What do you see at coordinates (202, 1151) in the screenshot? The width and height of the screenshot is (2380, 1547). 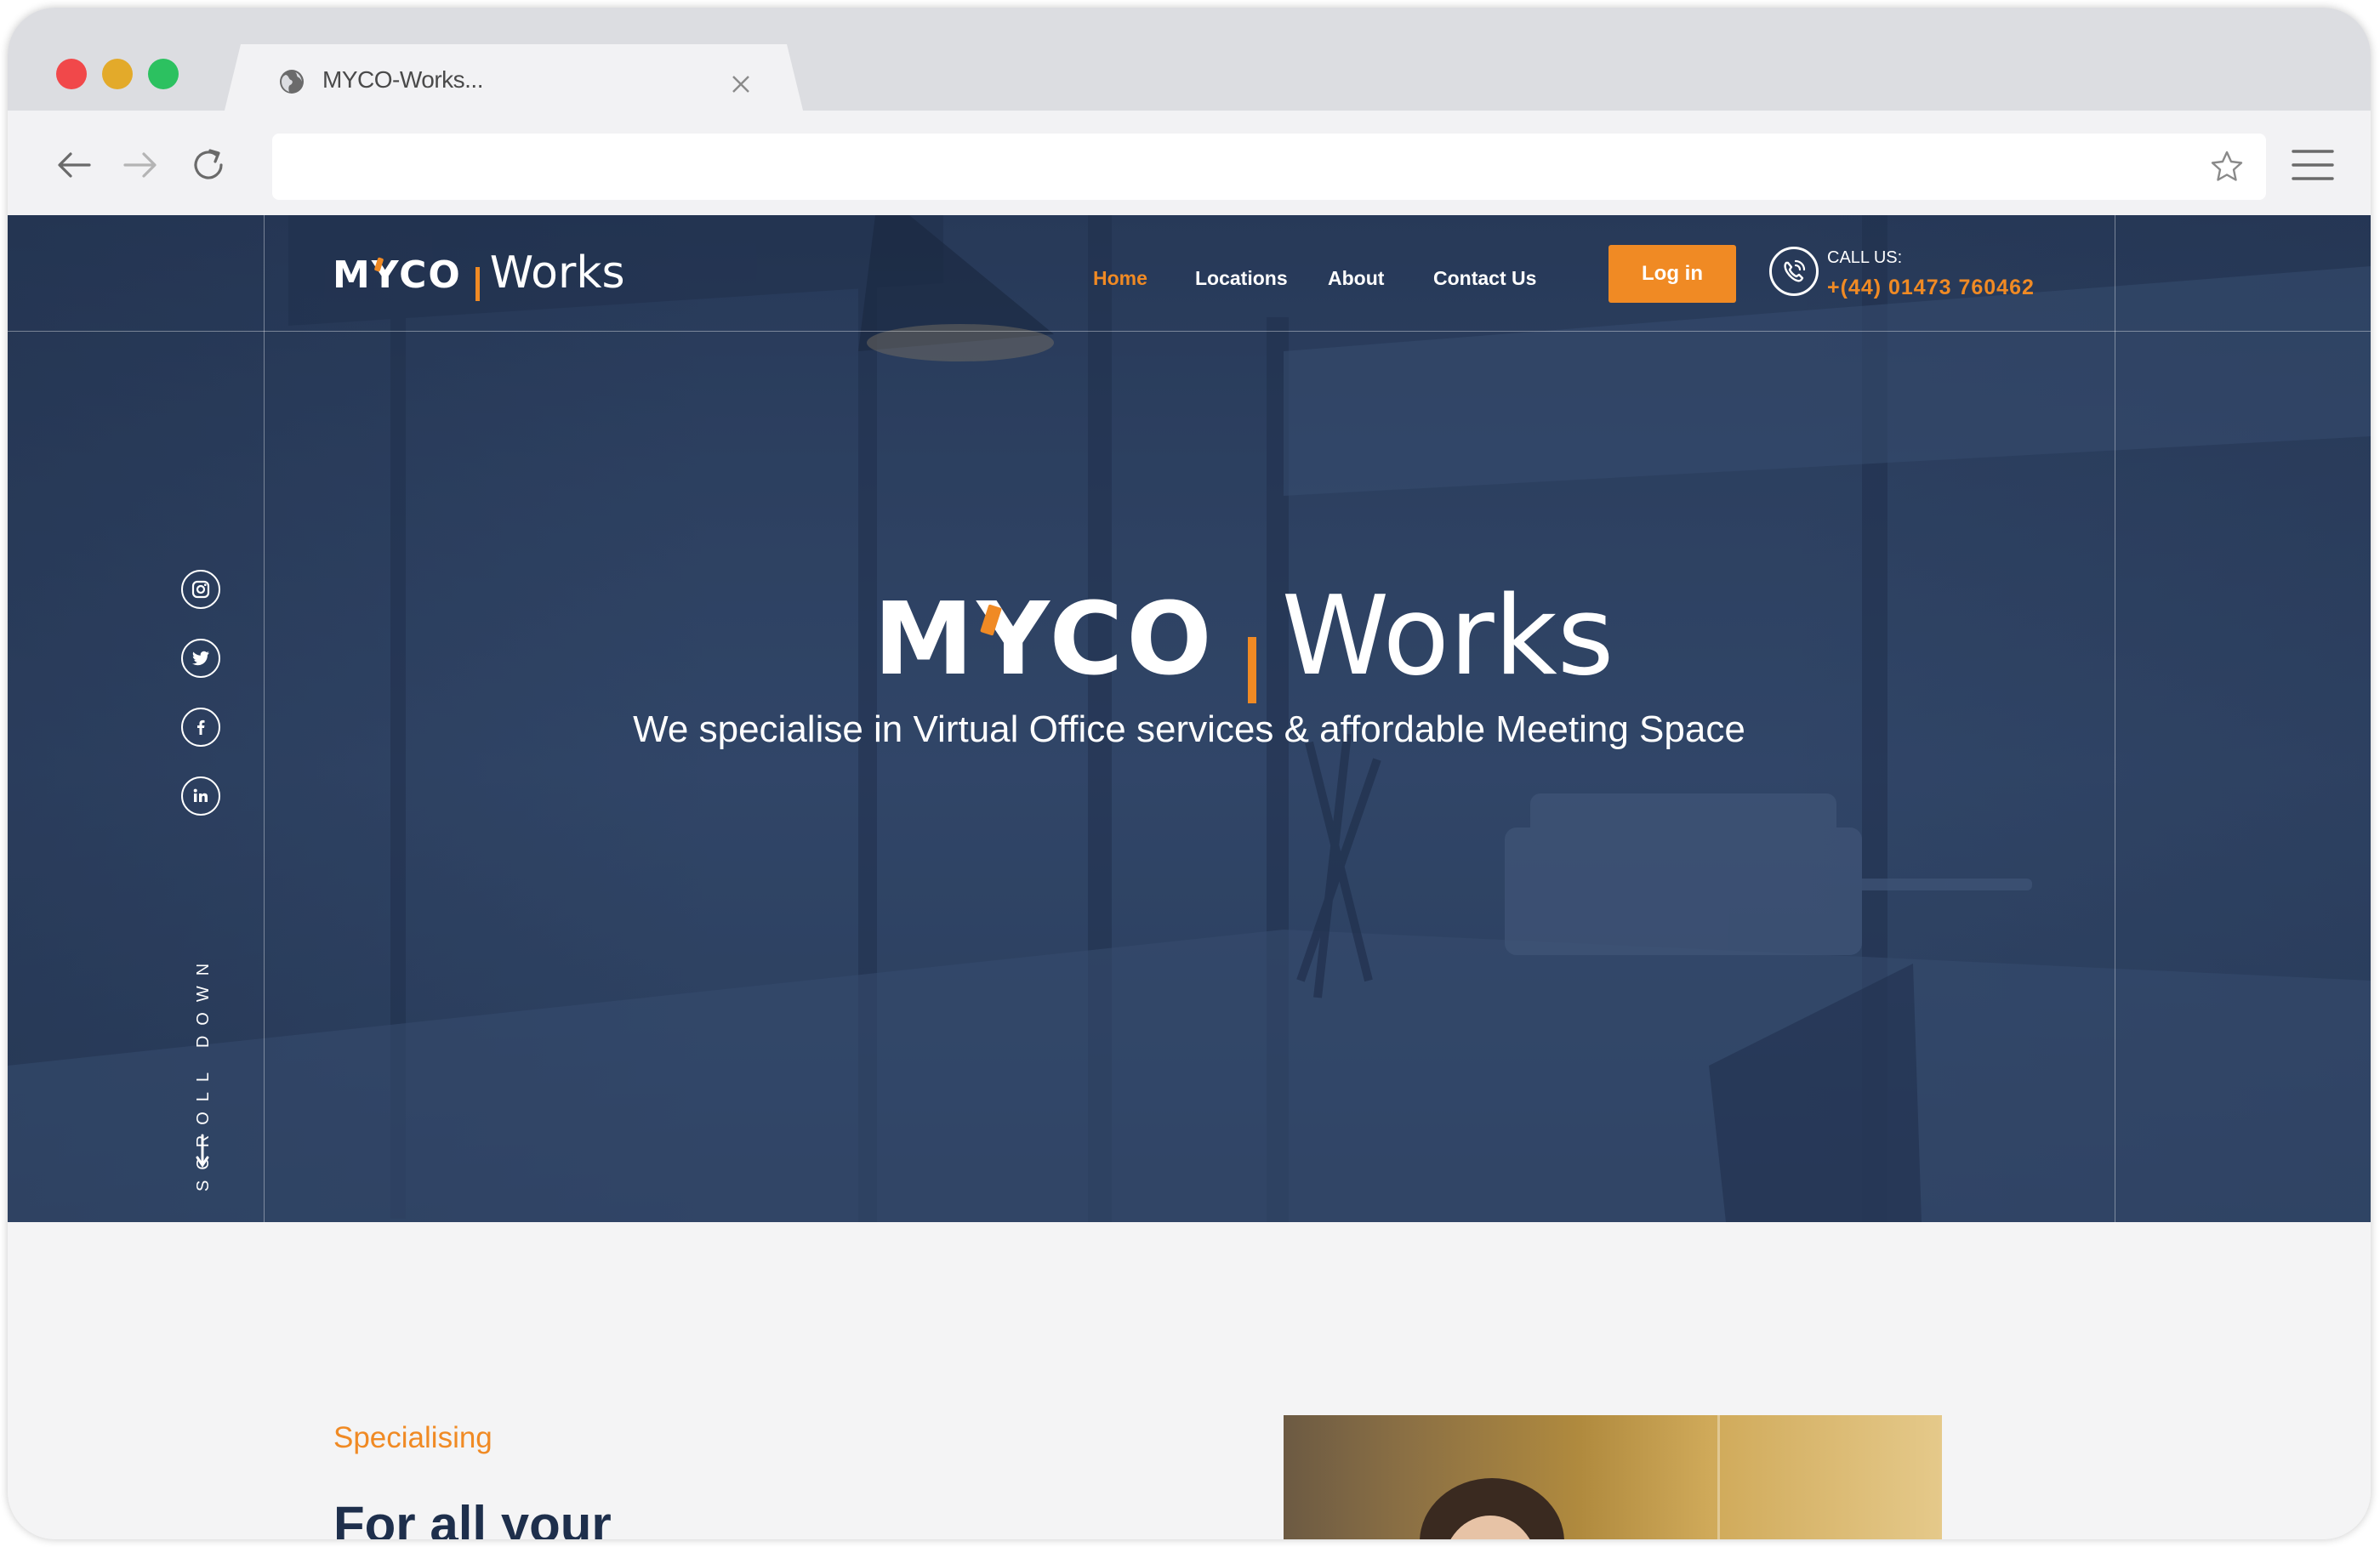 I see `arrow-down-icon` at bounding box center [202, 1151].